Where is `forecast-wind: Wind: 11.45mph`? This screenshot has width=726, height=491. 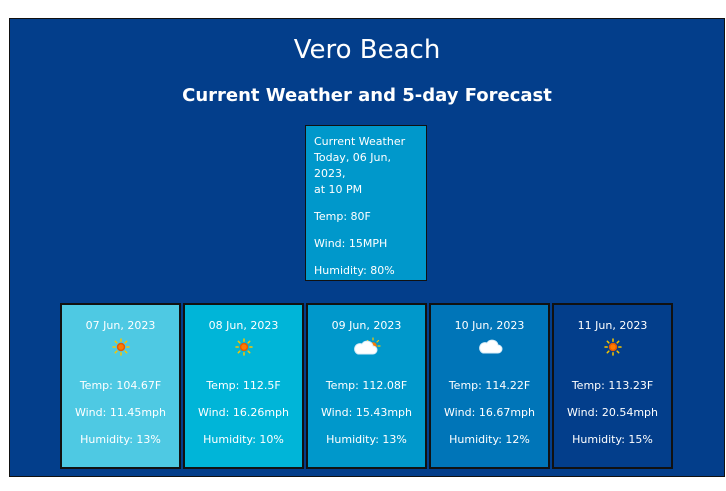 forecast-wind: Wind: 11.45mph is located at coordinates (120, 412).